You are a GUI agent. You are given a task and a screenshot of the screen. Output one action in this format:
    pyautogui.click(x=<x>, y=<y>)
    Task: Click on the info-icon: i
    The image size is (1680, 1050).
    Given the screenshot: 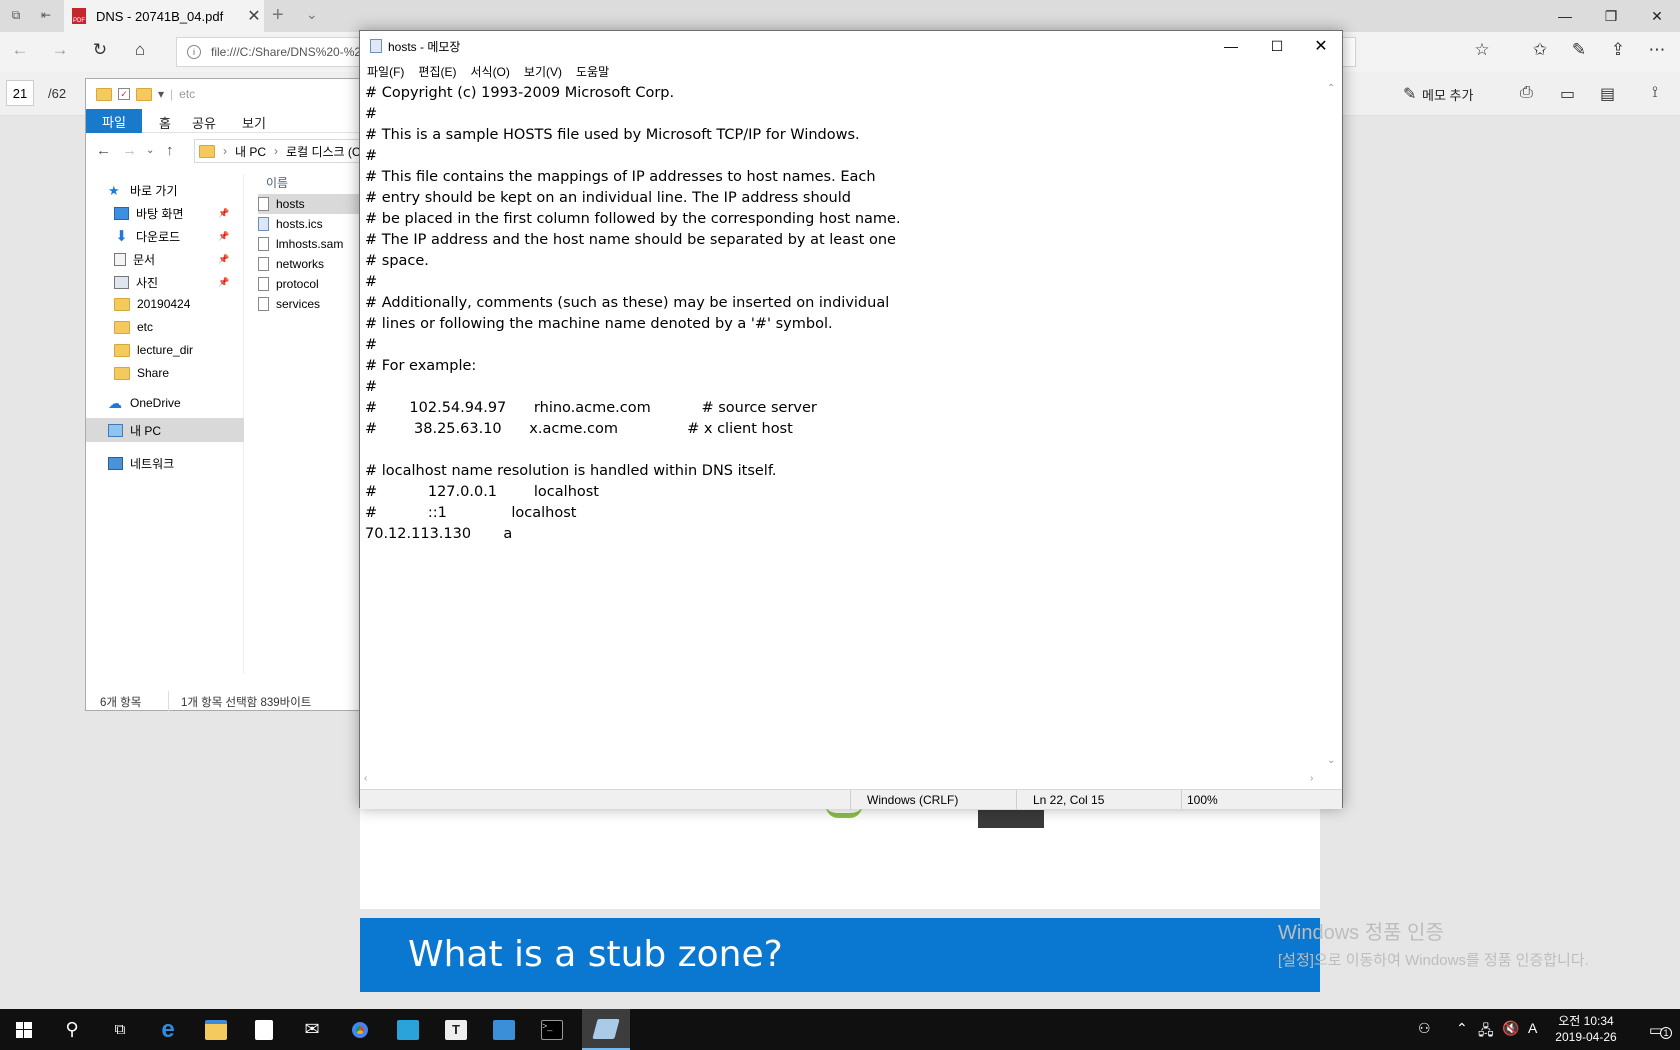 What is the action you would take?
    pyautogui.click(x=194, y=52)
    